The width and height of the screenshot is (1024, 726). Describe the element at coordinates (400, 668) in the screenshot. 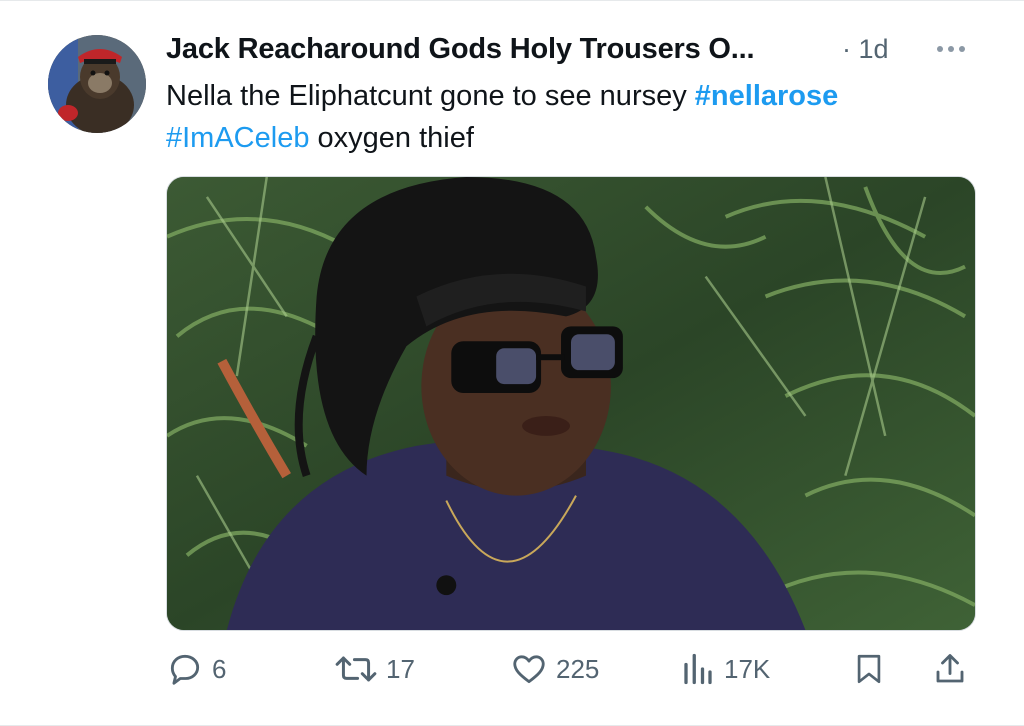

I see `retweet-count: 17` at that location.